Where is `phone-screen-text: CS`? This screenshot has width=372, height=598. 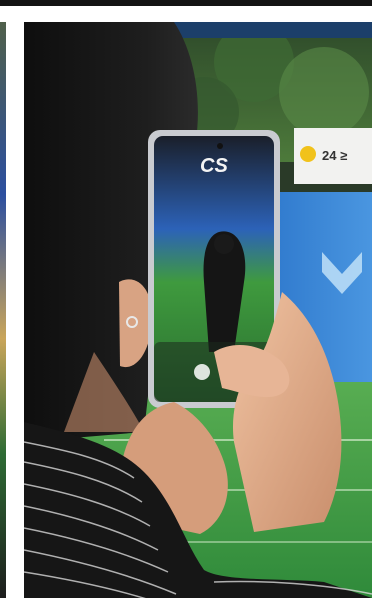 phone-screen-text: CS is located at coordinates (214, 166).